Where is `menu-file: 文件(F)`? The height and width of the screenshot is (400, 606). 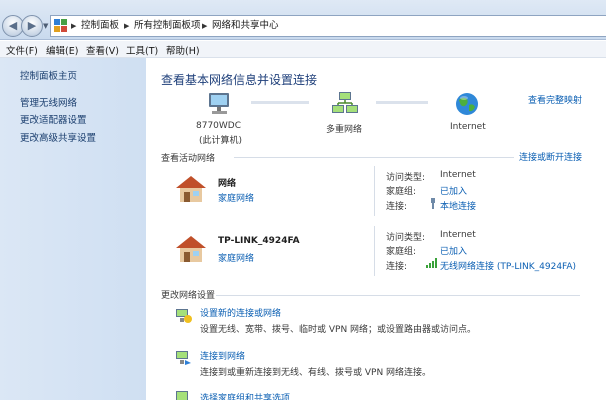 menu-file: 文件(F) is located at coordinates (22, 50).